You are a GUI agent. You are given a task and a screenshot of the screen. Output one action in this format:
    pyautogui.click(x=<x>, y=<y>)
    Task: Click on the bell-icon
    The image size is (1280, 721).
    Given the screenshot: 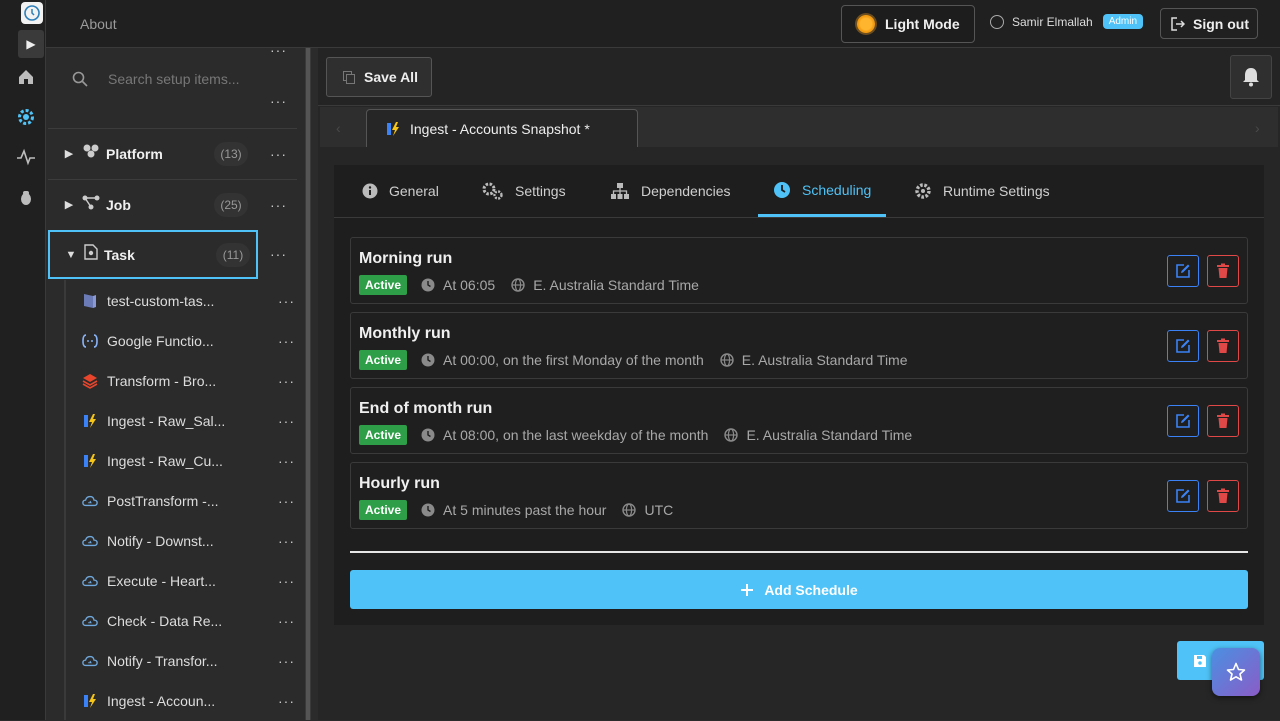 What is the action you would take?
    pyautogui.click(x=1251, y=77)
    